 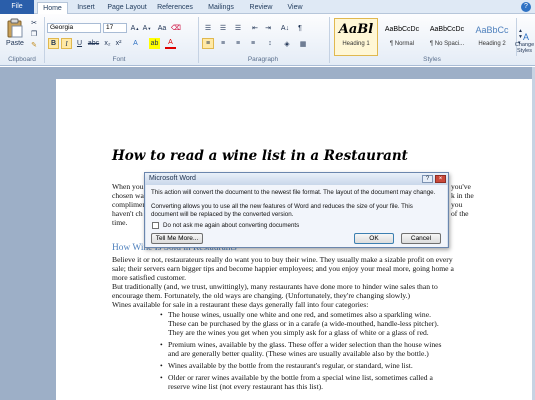 What do you see at coordinates (440, 179) in the screenshot?
I see `dialog-close-button: ×` at bounding box center [440, 179].